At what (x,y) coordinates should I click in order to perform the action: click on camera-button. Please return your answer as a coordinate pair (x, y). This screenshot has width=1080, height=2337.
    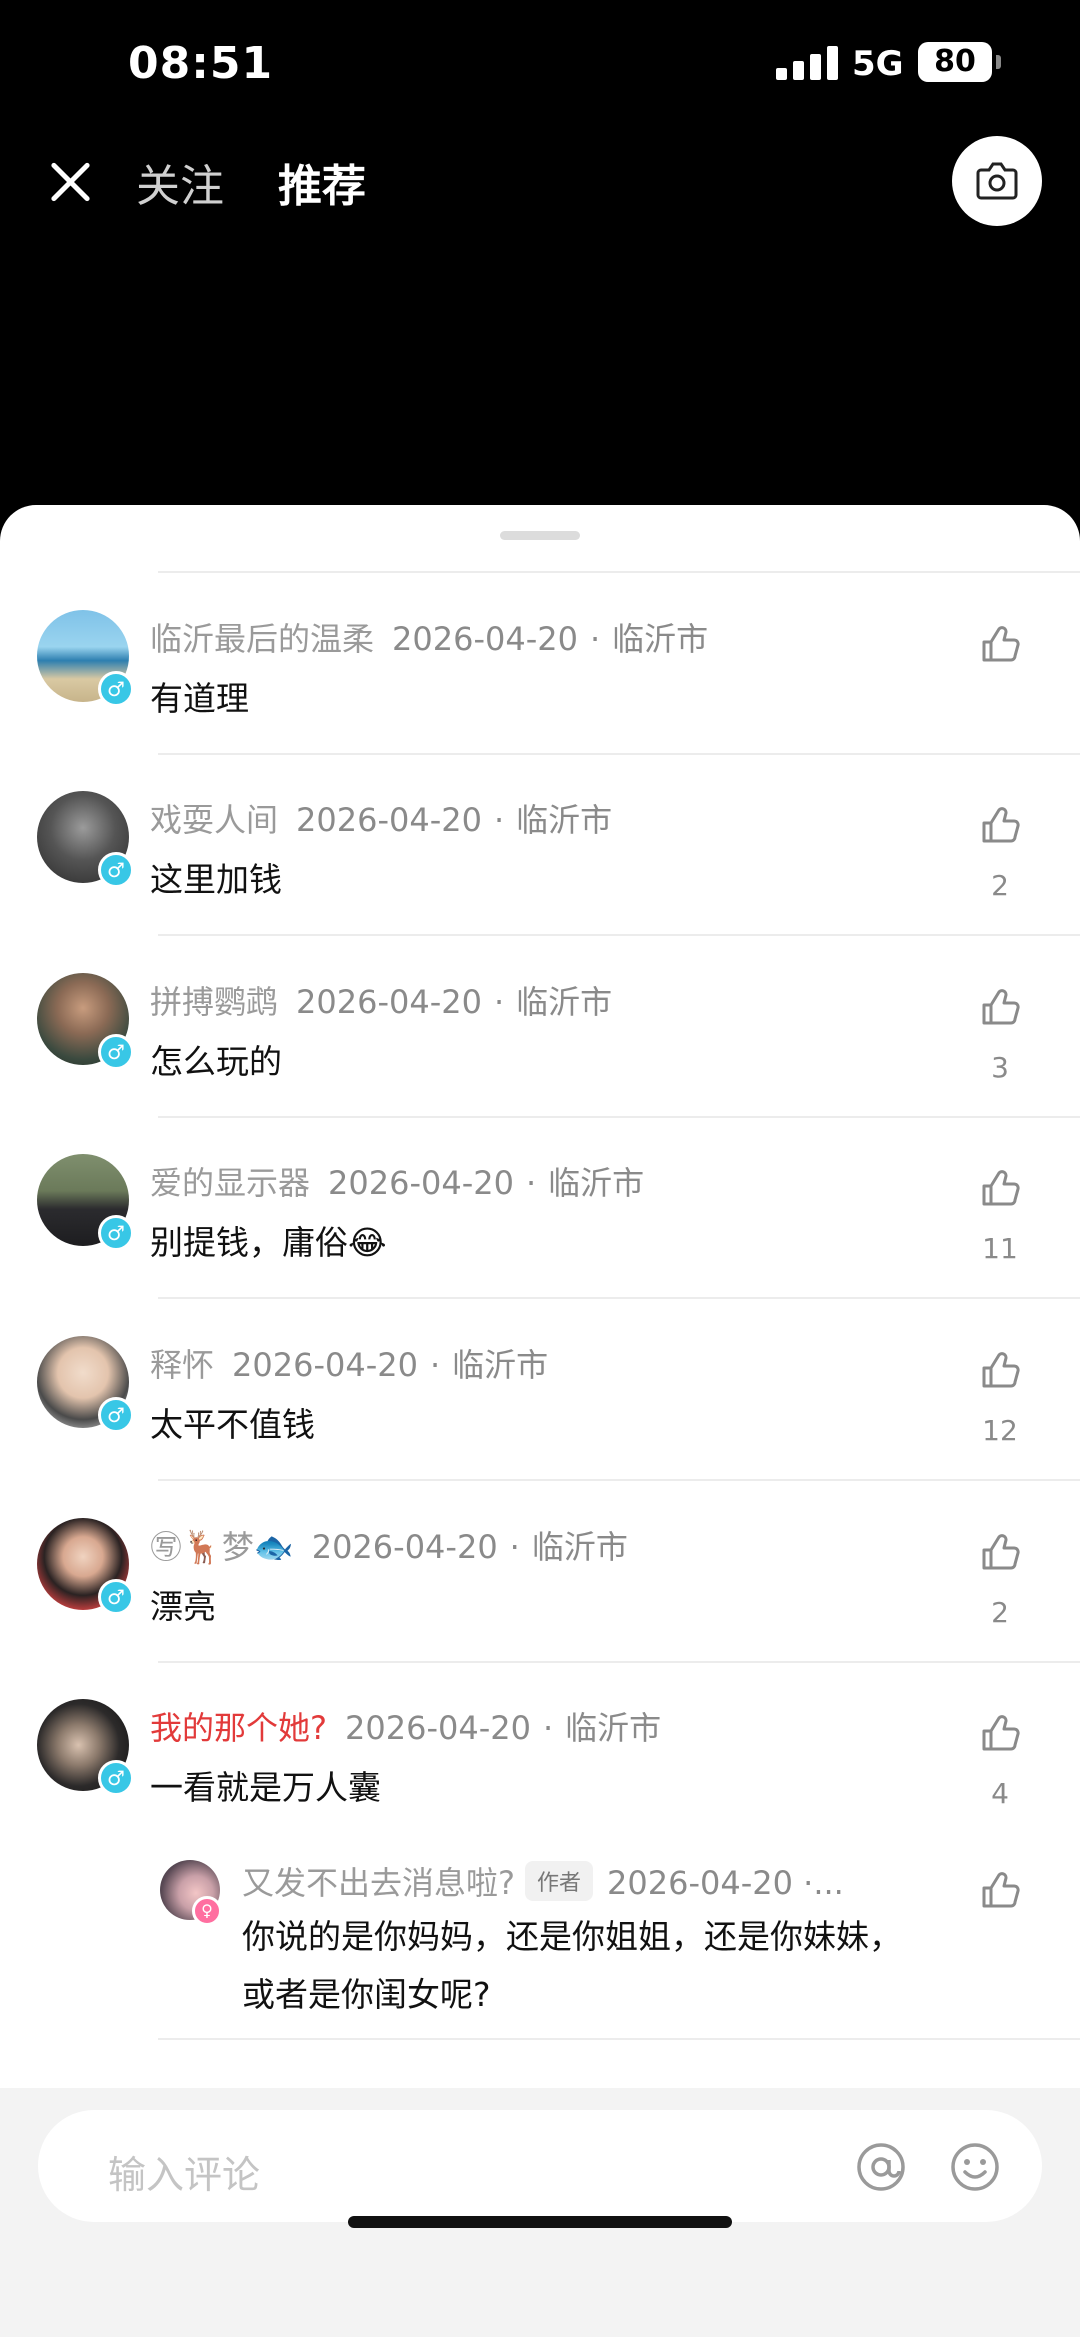
    Looking at the image, I should click on (997, 181).